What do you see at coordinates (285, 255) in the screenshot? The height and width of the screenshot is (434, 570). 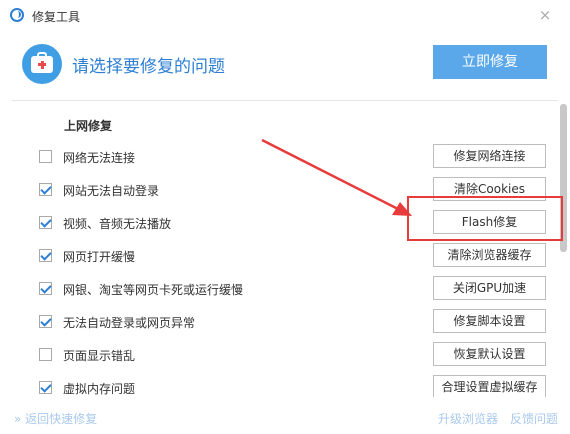 I see `list-item: 网页打开缓慢 清除浏览器缓存` at bounding box center [285, 255].